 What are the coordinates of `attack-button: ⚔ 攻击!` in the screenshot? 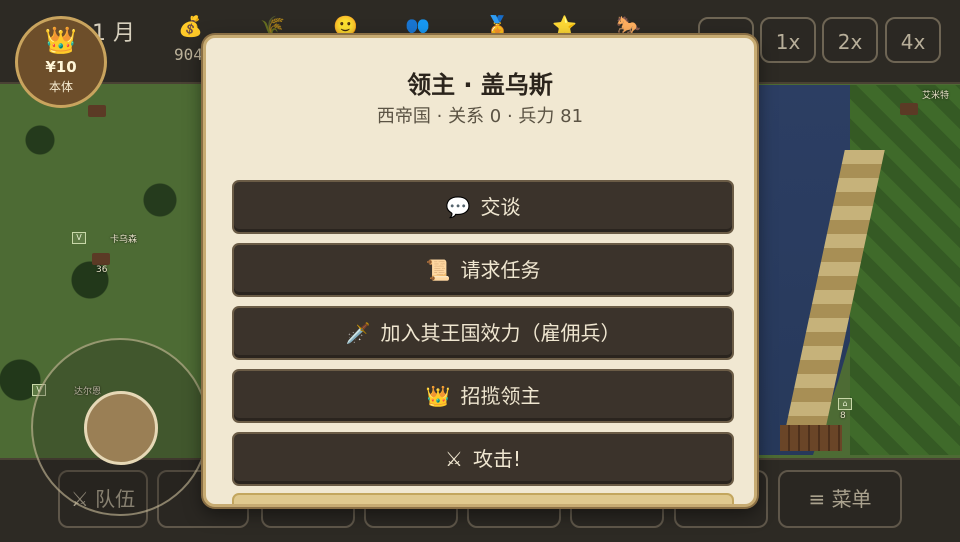 It's located at (483, 459).